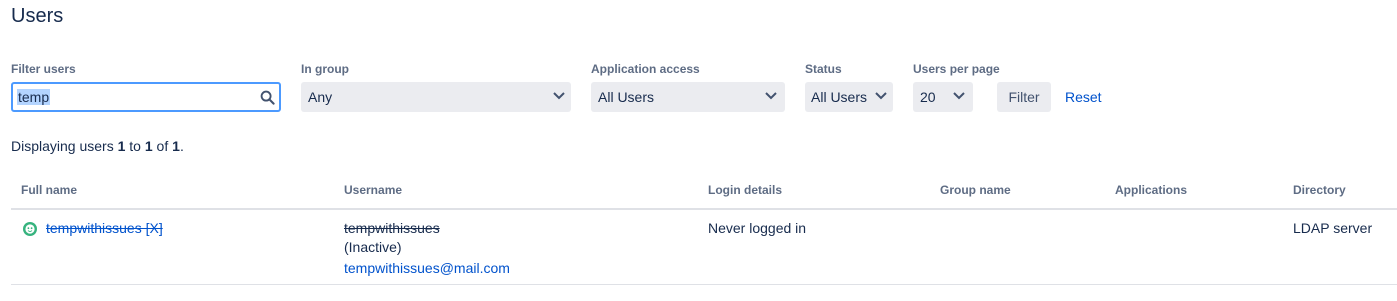 This screenshot has height=301, width=1397. Describe the element at coordinates (645, 69) in the screenshot. I see `application-access-label: Application access` at that location.